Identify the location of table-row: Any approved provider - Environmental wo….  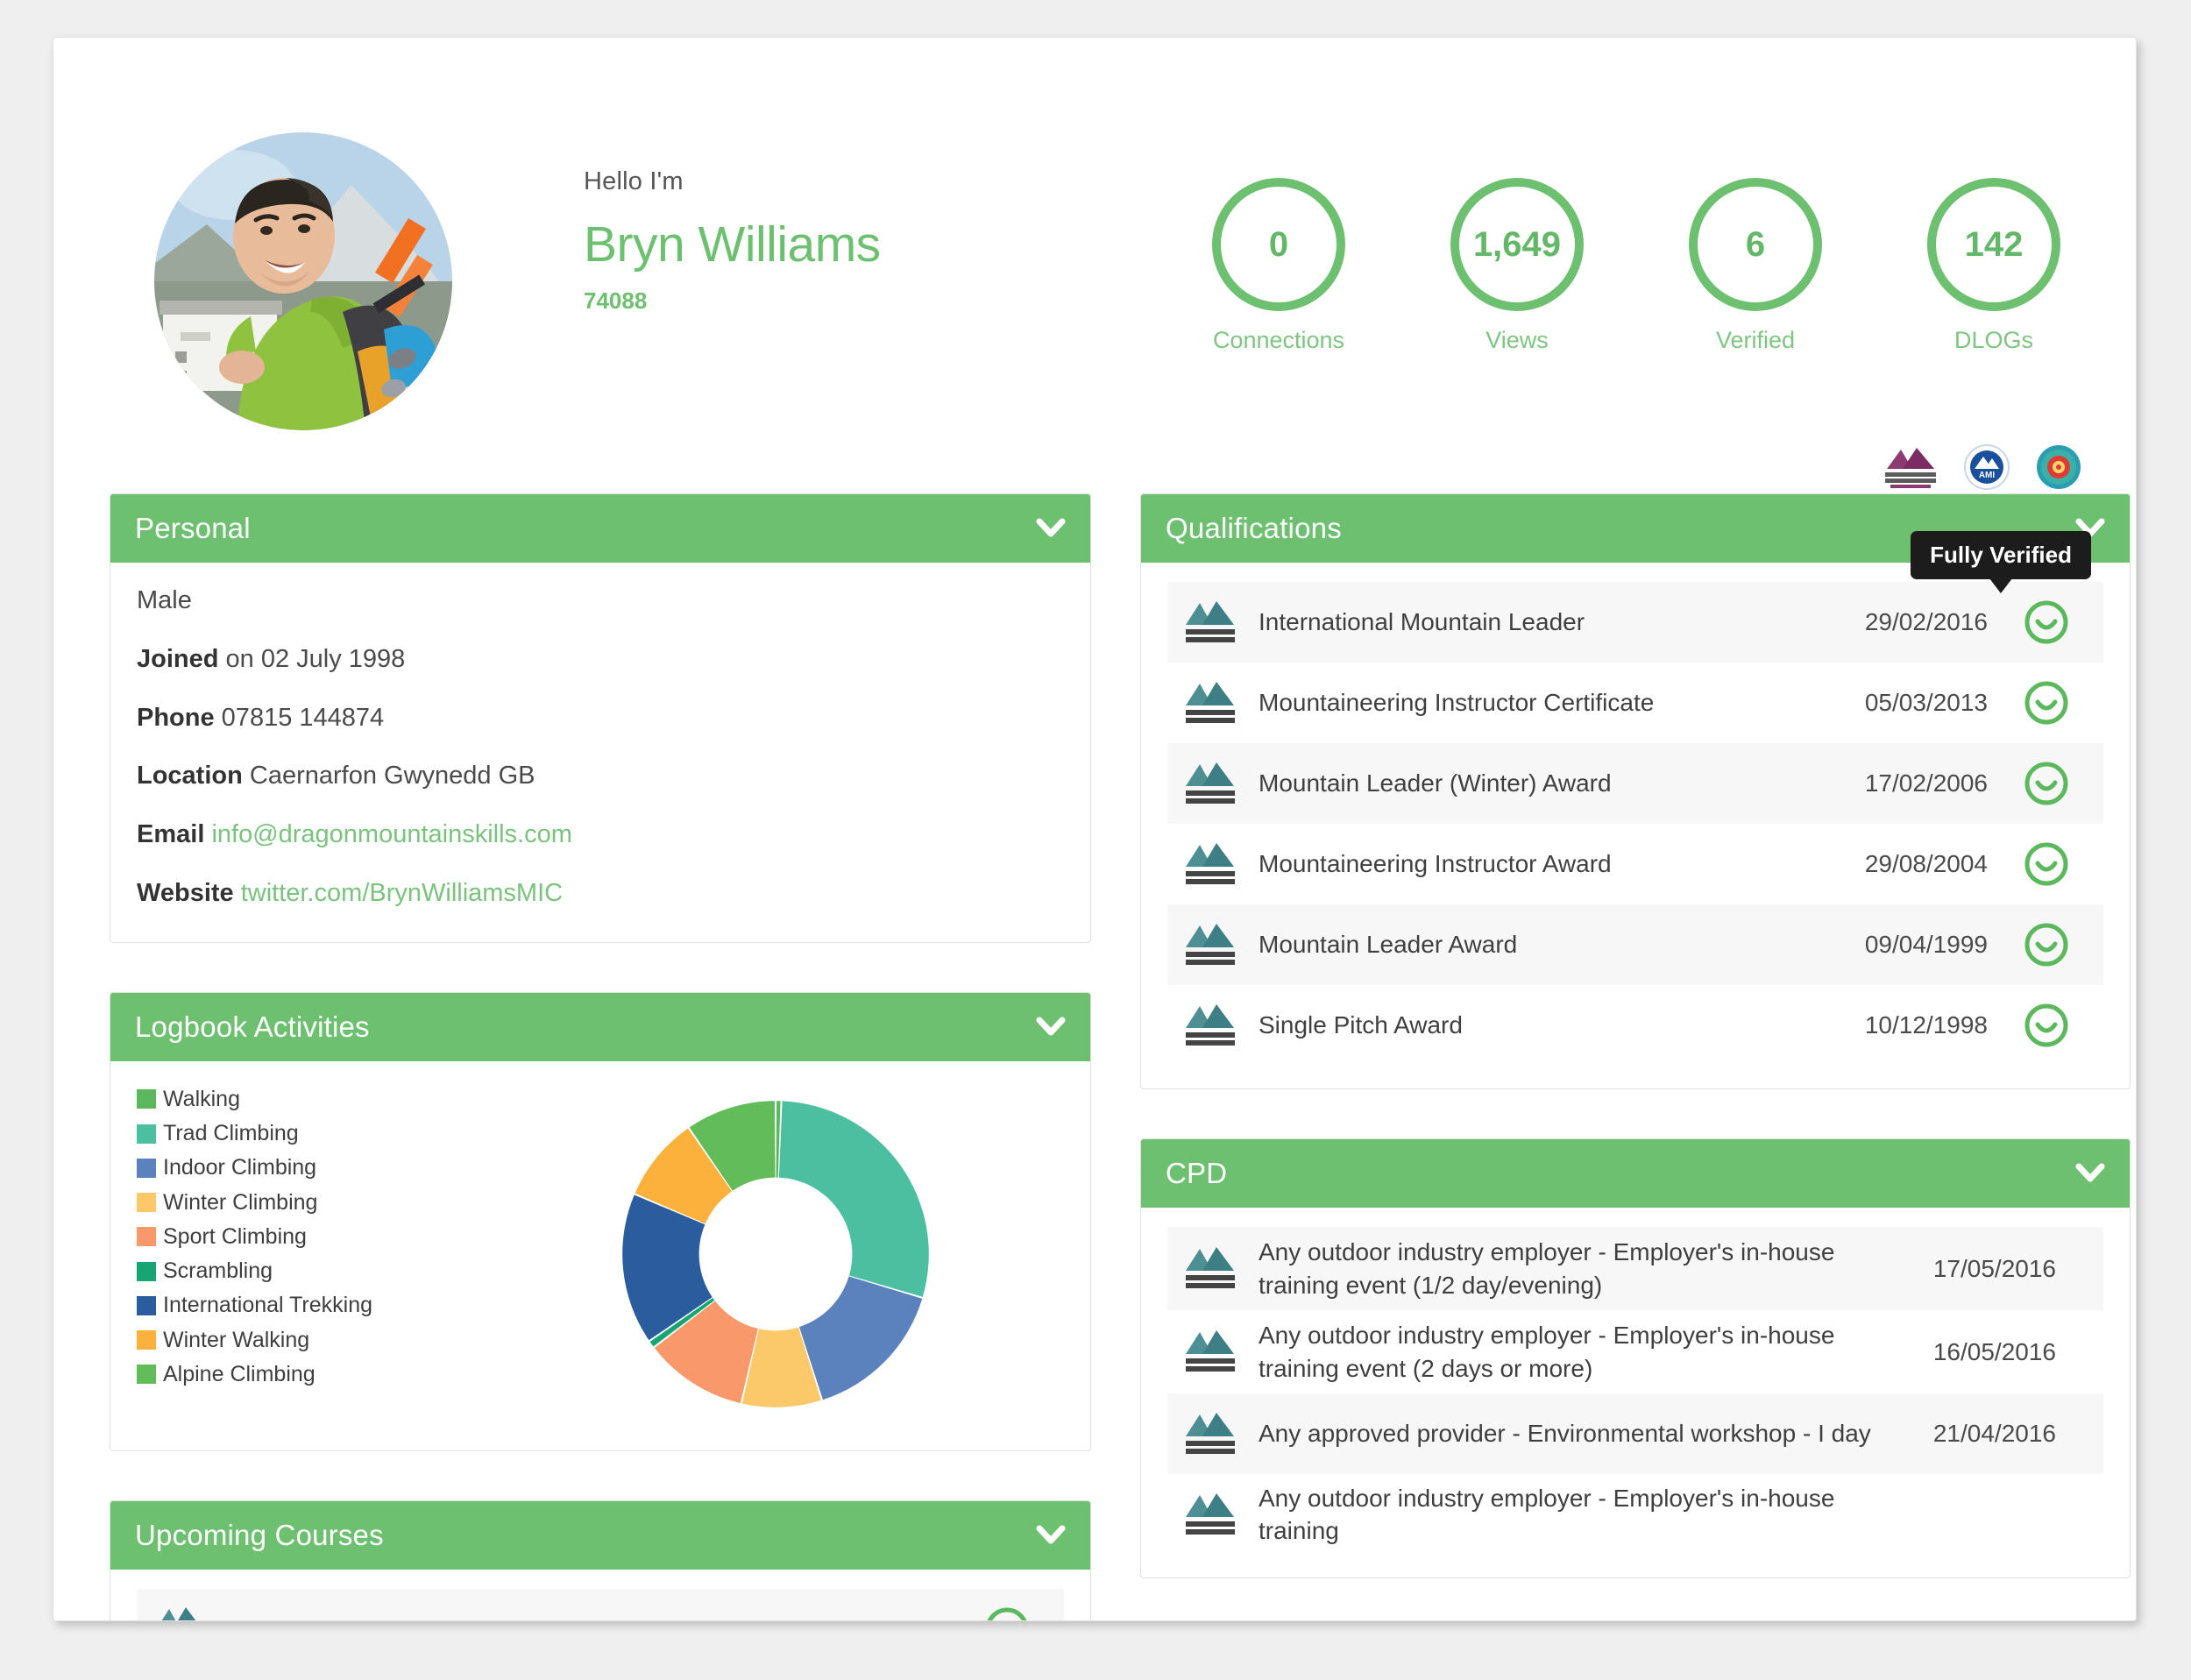
(1635, 1434).